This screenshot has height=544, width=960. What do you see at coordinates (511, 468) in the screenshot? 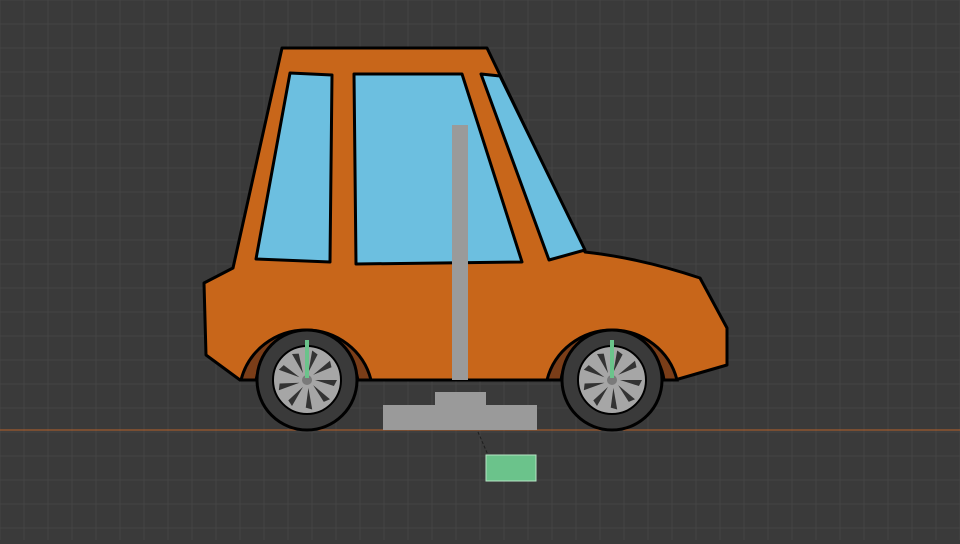
I see `root-control` at bounding box center [511, 468].